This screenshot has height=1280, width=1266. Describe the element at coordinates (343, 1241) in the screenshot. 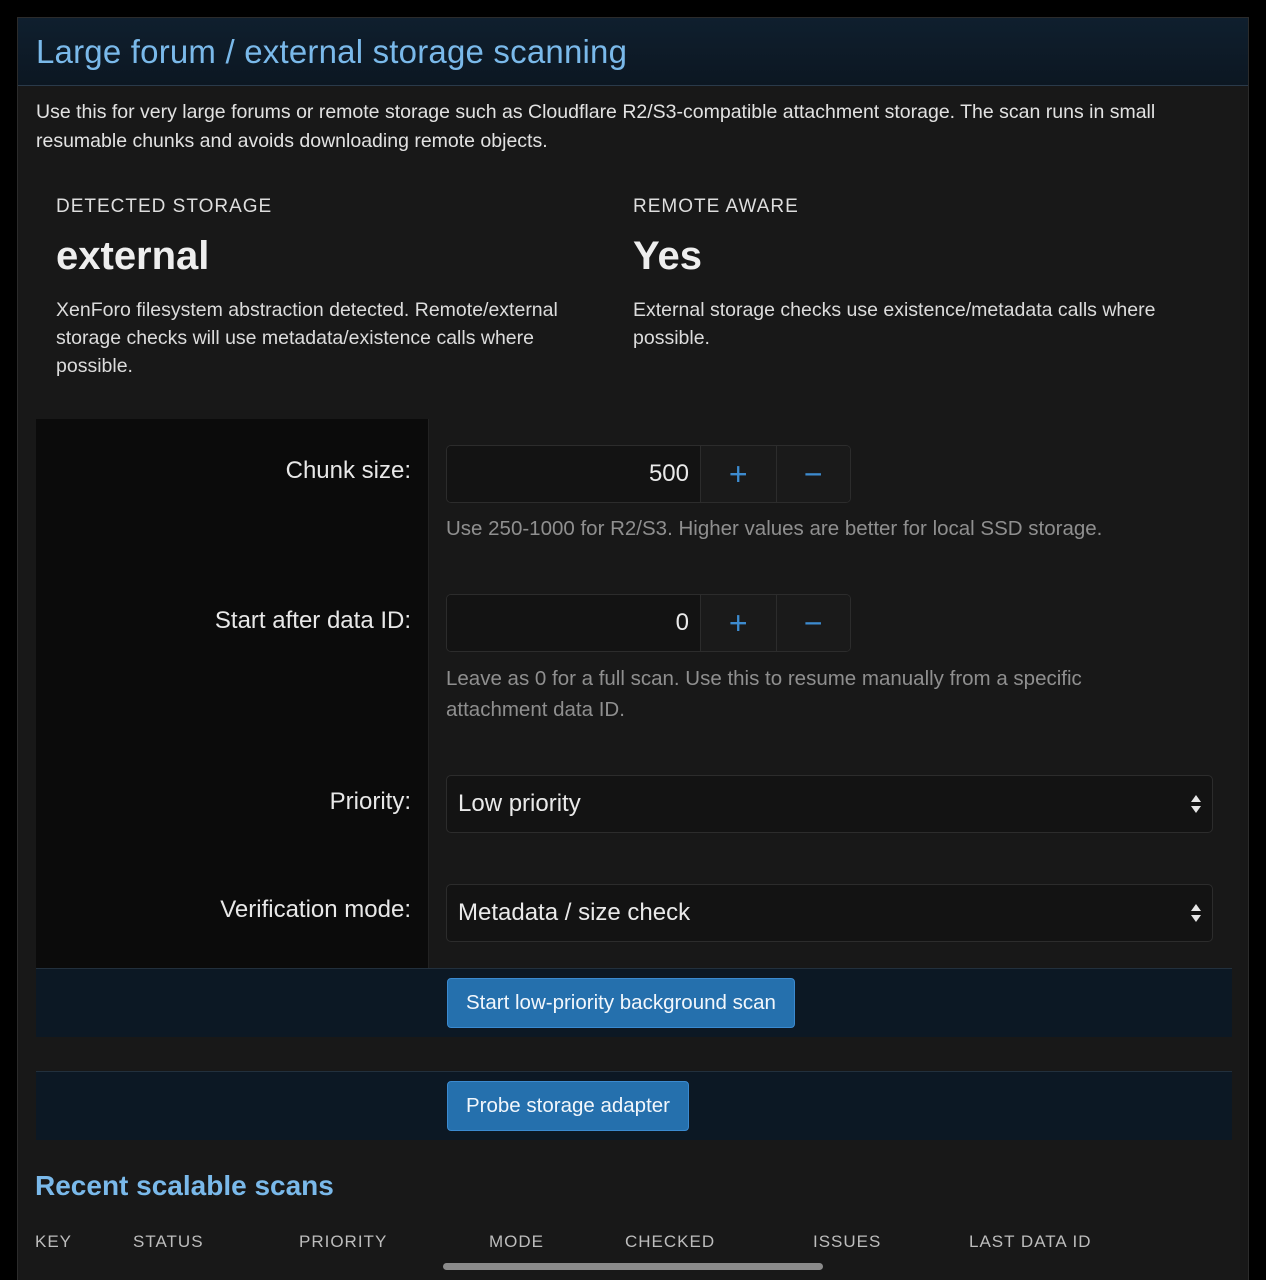

I see `column-header: PRIORITY` at that location.